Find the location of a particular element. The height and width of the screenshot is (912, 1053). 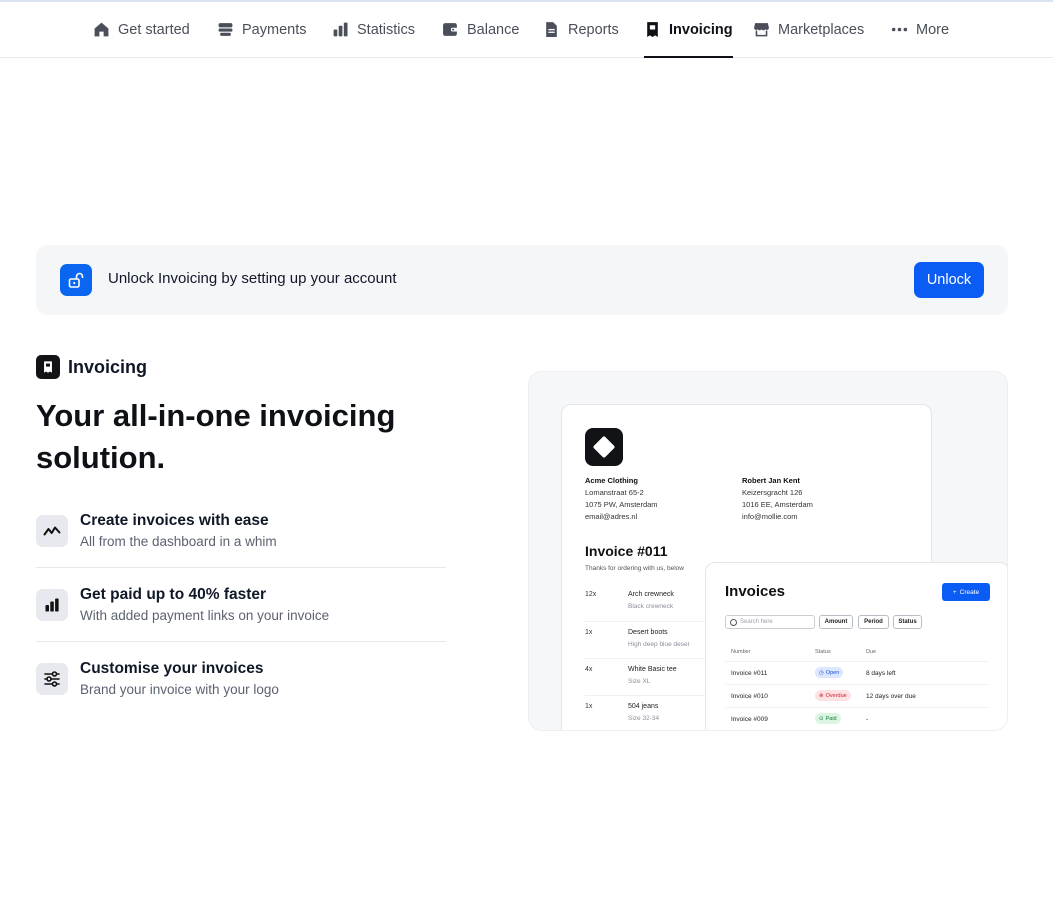

recipient-email: info@mollie.com is located at coordinates (770, 516).